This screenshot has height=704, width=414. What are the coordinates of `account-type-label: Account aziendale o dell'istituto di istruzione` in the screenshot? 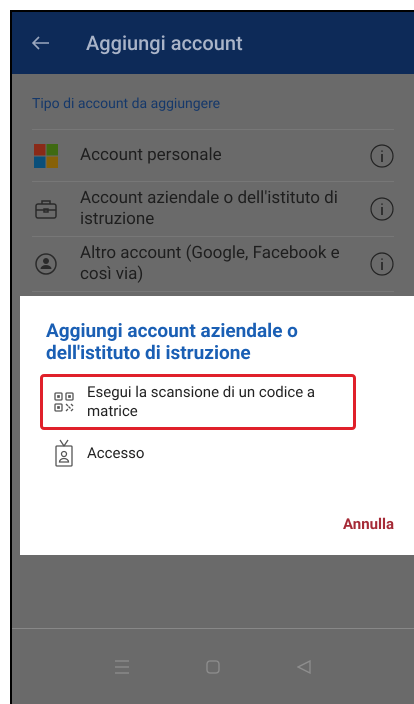 It's located at (209, 209).